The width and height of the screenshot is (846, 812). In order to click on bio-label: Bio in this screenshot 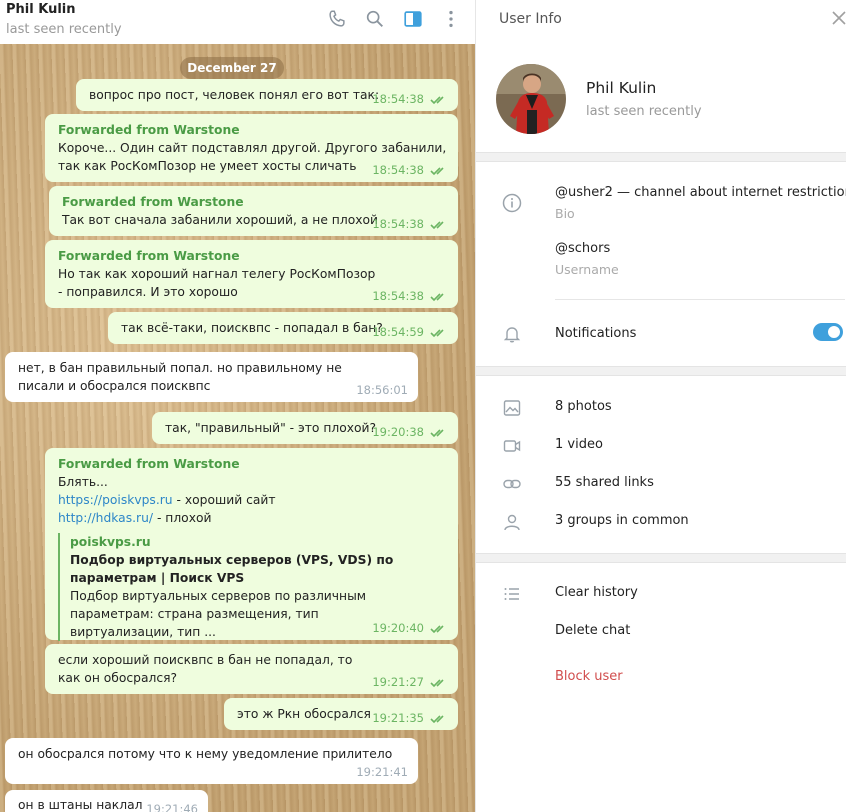, I will do `click(565, 213)`.